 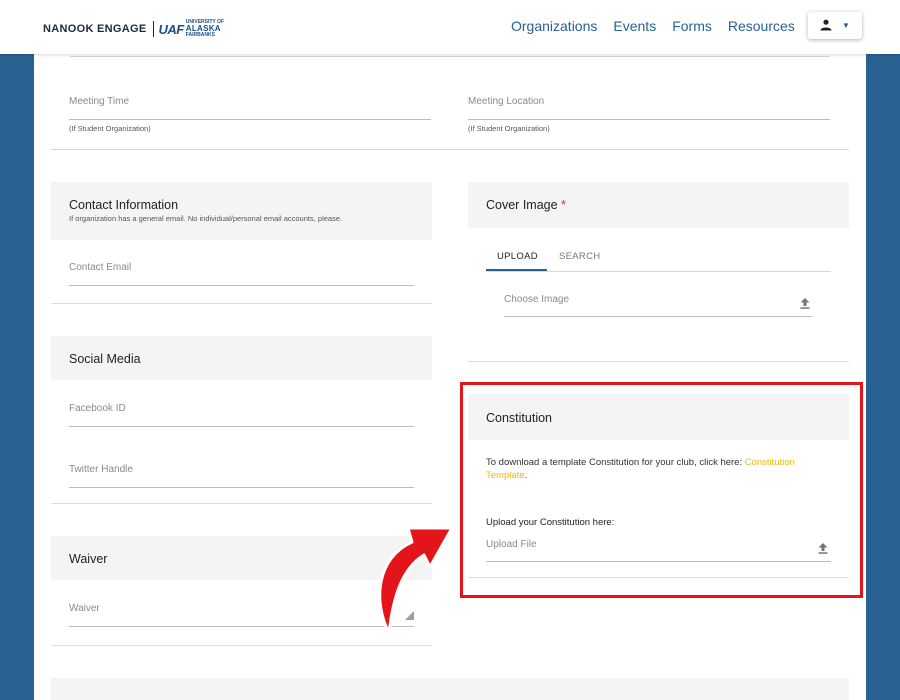 What do you see at coordinates (241, 487) in the screenshot?
I see `twitter-input` at bounding box center [241, 487].